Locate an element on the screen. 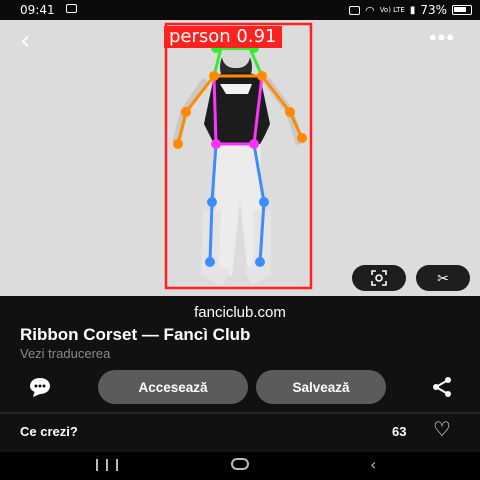  heart-icon: ♡ is located at coordinates (442, 430).